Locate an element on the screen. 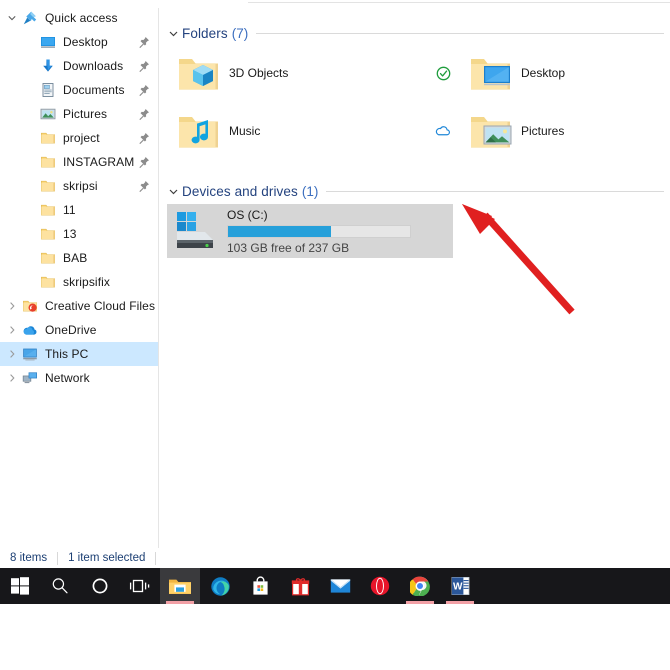 The width and height of the screenshot is (670, 670). content-top-border is located at coordinates (459, 2).